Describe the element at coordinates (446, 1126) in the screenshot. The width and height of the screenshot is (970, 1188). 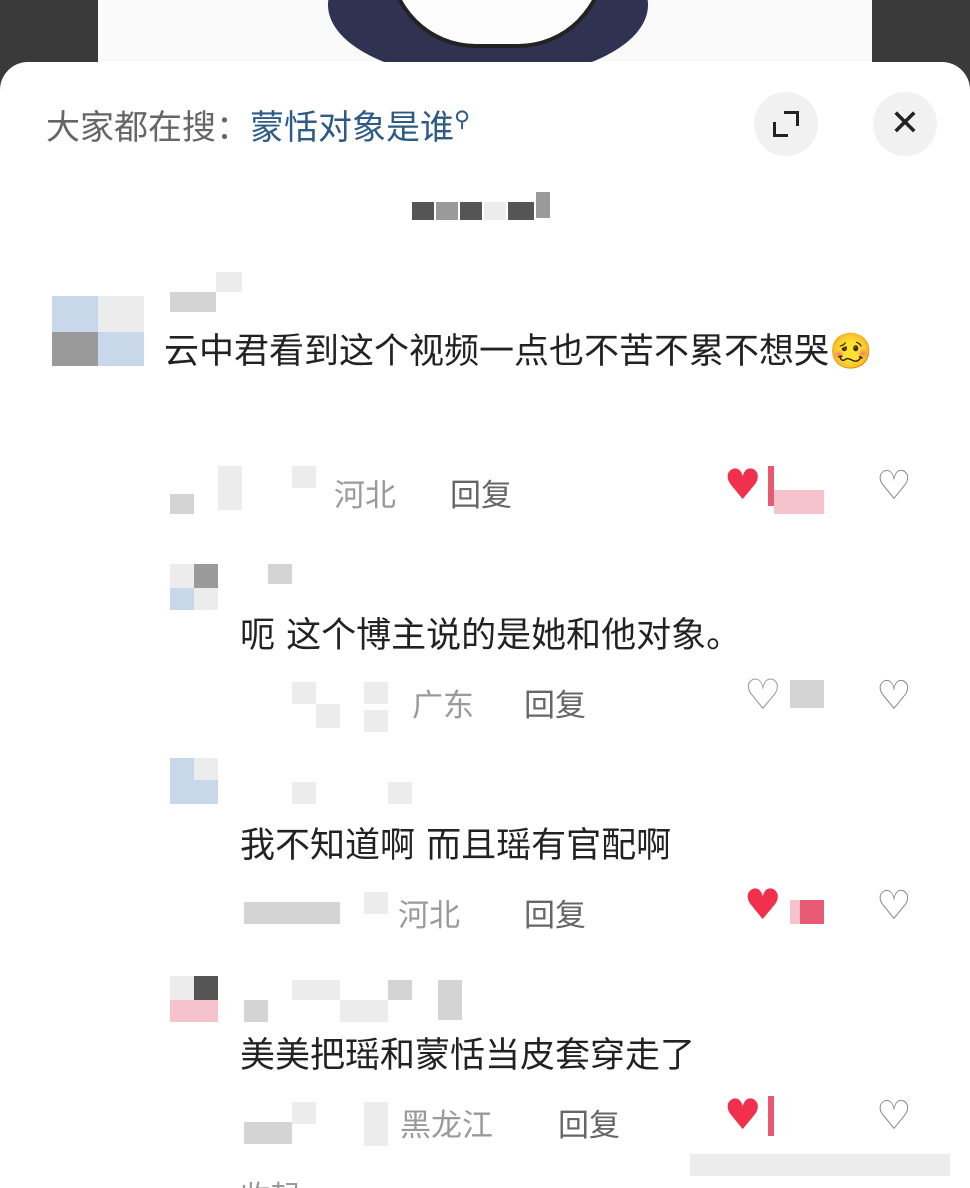
I see `comment-location: 黑龙江` at that location.